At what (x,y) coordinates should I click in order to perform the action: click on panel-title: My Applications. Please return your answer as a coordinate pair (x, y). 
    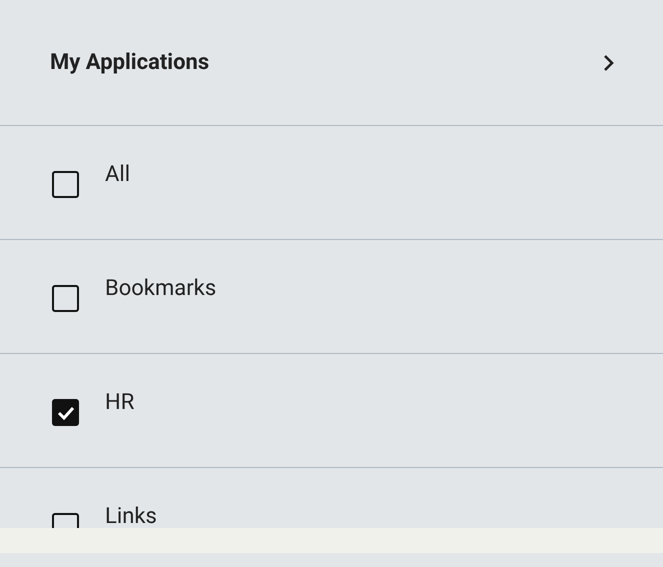
    Looking at the image, I should click on (130, 63).